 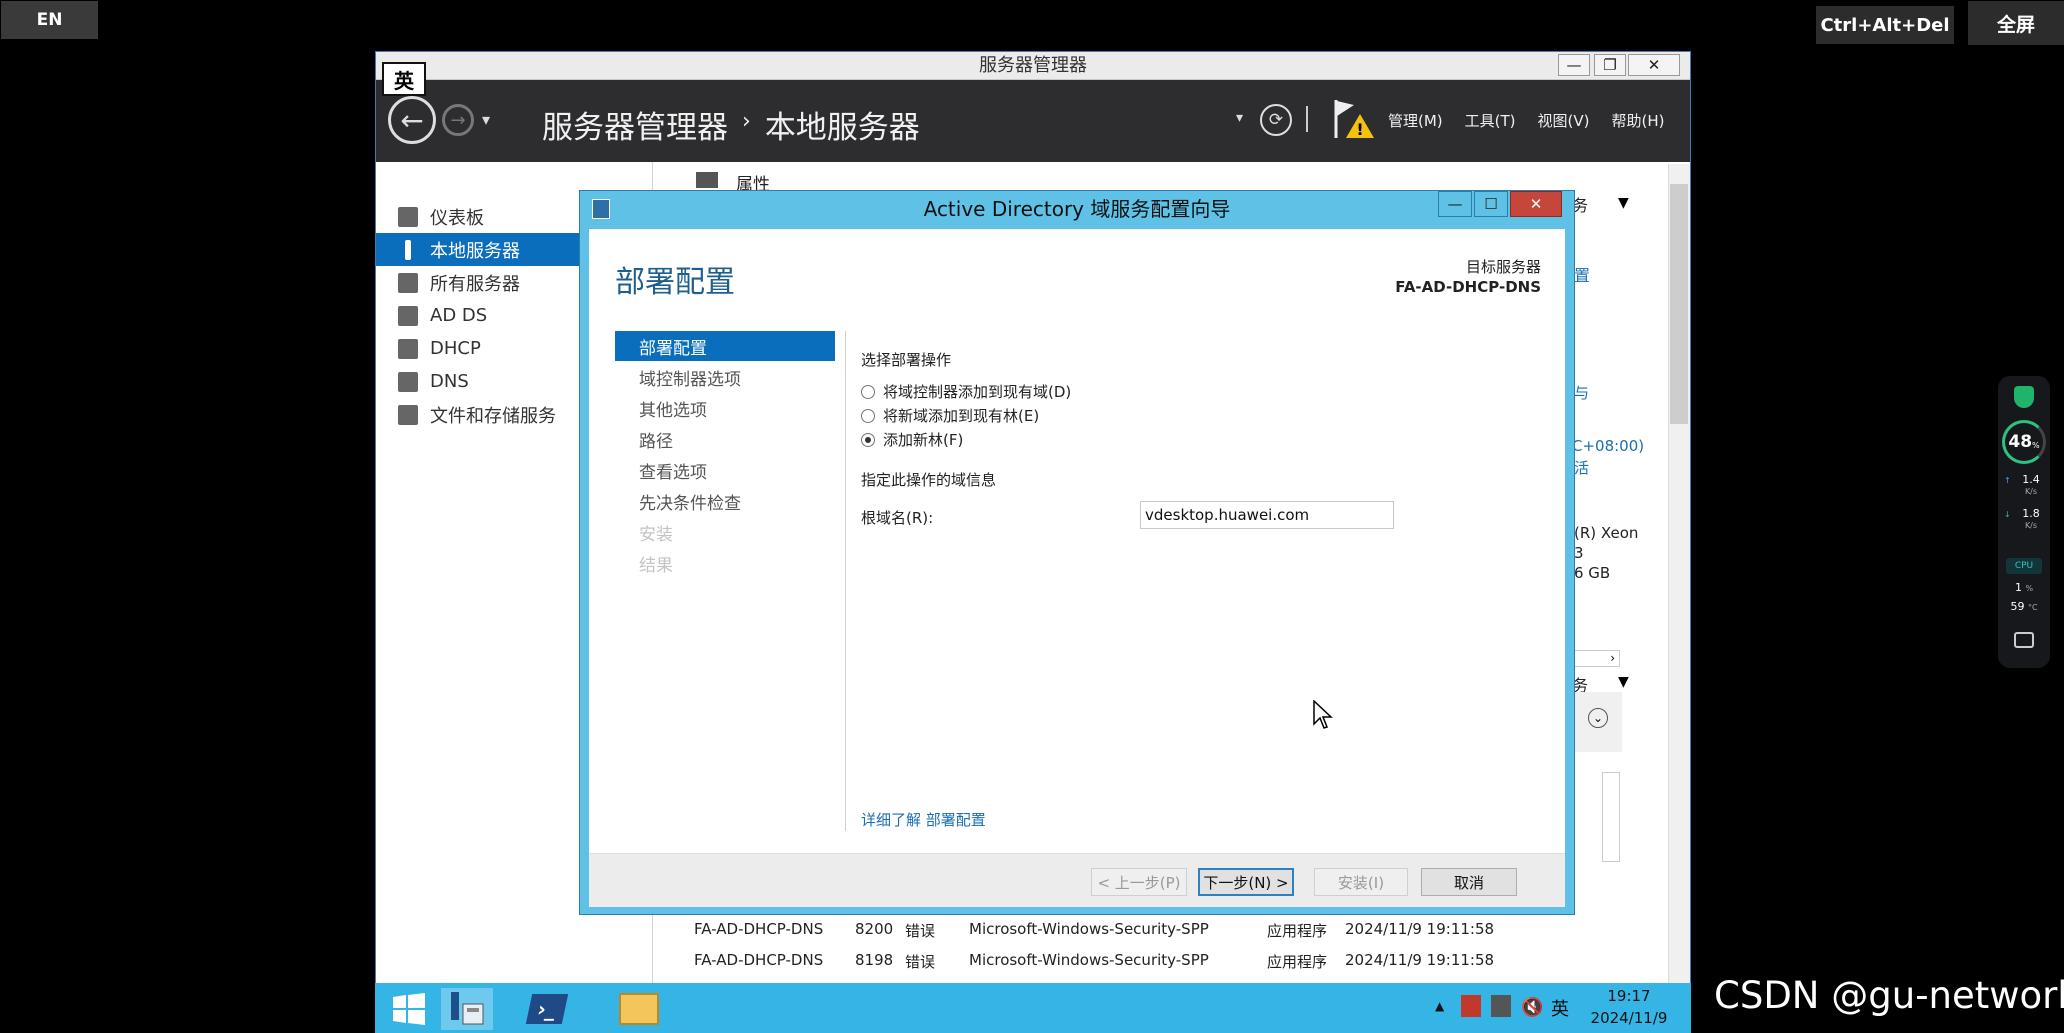 What do you see at coordinates (408, 249) in the screenshot?
I see `server-icon` at bounding box center [408, 249].